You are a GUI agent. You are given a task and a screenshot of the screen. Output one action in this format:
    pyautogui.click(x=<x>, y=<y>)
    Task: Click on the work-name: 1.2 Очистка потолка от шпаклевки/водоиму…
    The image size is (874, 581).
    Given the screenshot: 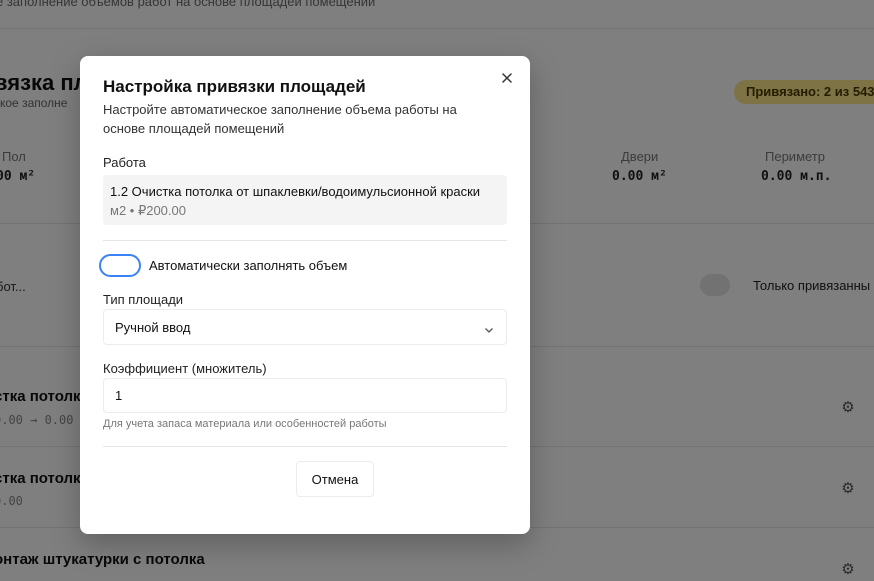 What is the action you would take?
    pyautogui.click(x=295, y=191)
    